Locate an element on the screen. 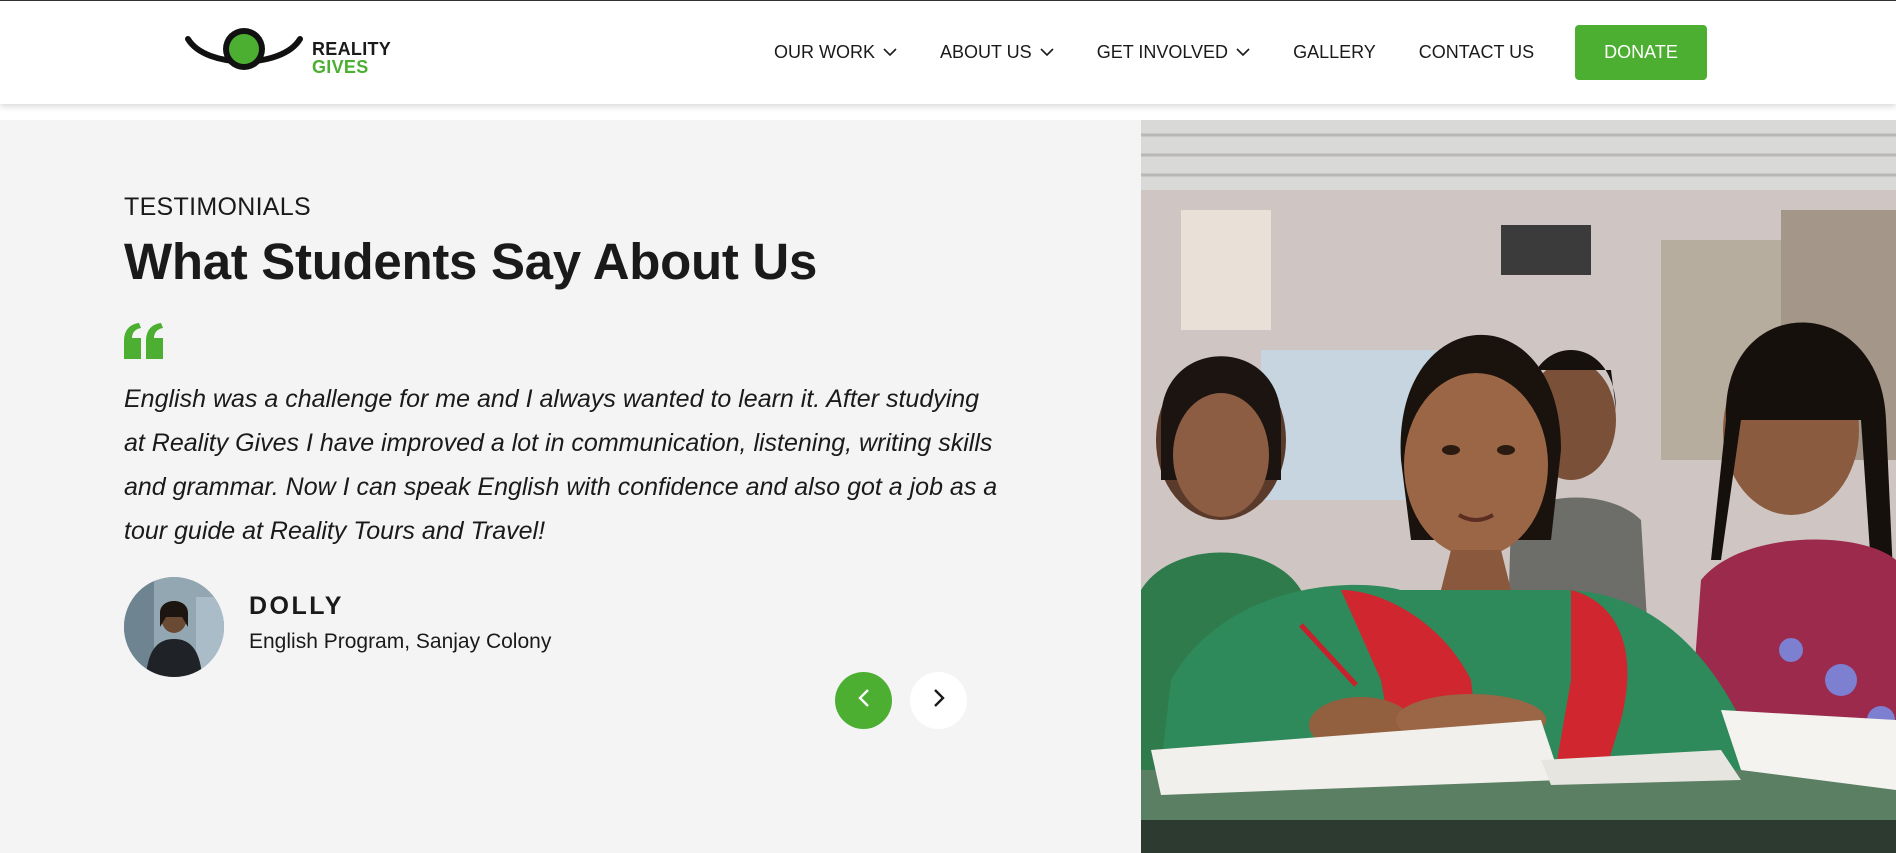 Image resolution: width=1896 pixels, height=853 pixels. carousel-prev-button is located at coordinates (863, 700).